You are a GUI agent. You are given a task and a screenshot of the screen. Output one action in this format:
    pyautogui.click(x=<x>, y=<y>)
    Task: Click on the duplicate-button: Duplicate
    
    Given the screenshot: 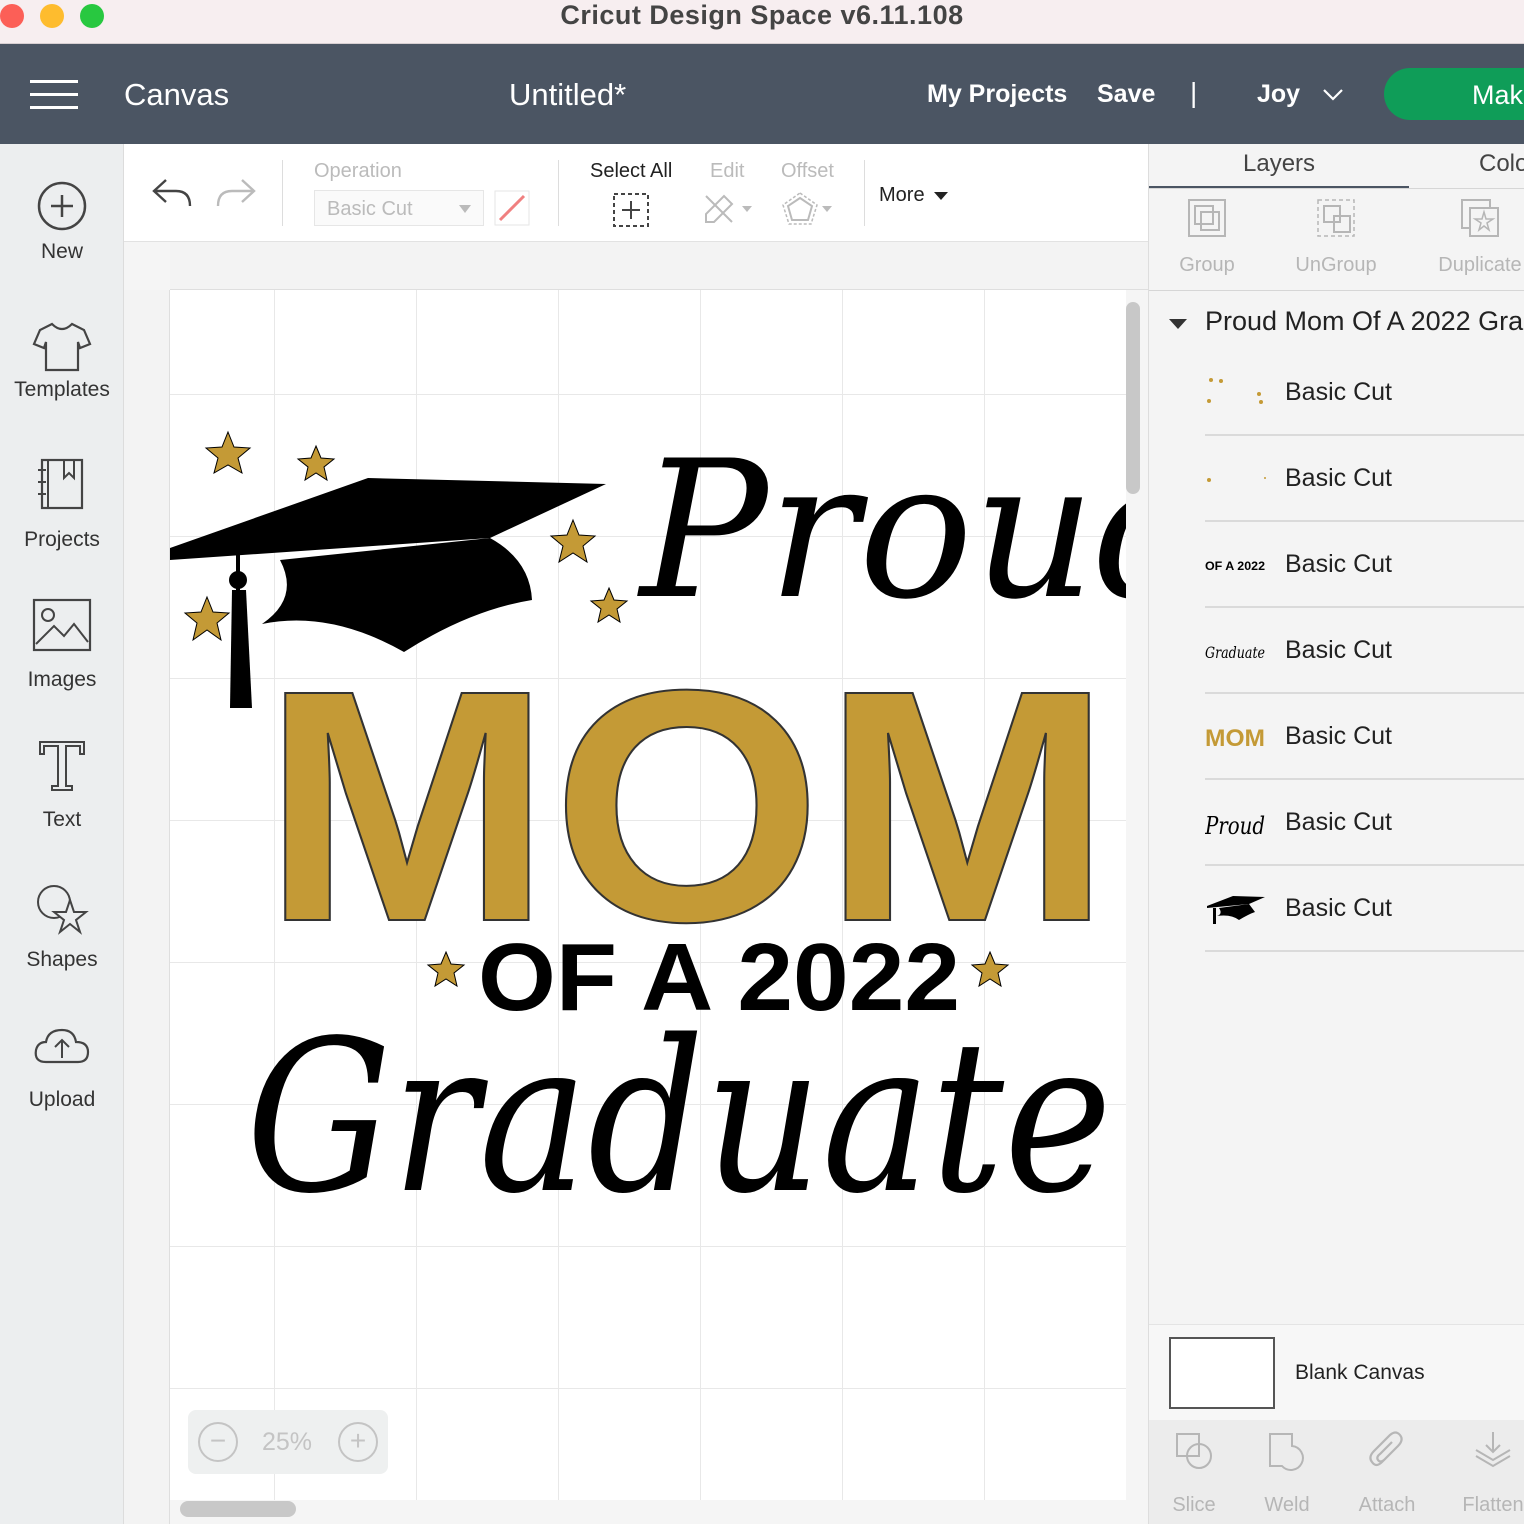 What is the action you would take?
    pyautogui.click(x=1479, y=236)
    